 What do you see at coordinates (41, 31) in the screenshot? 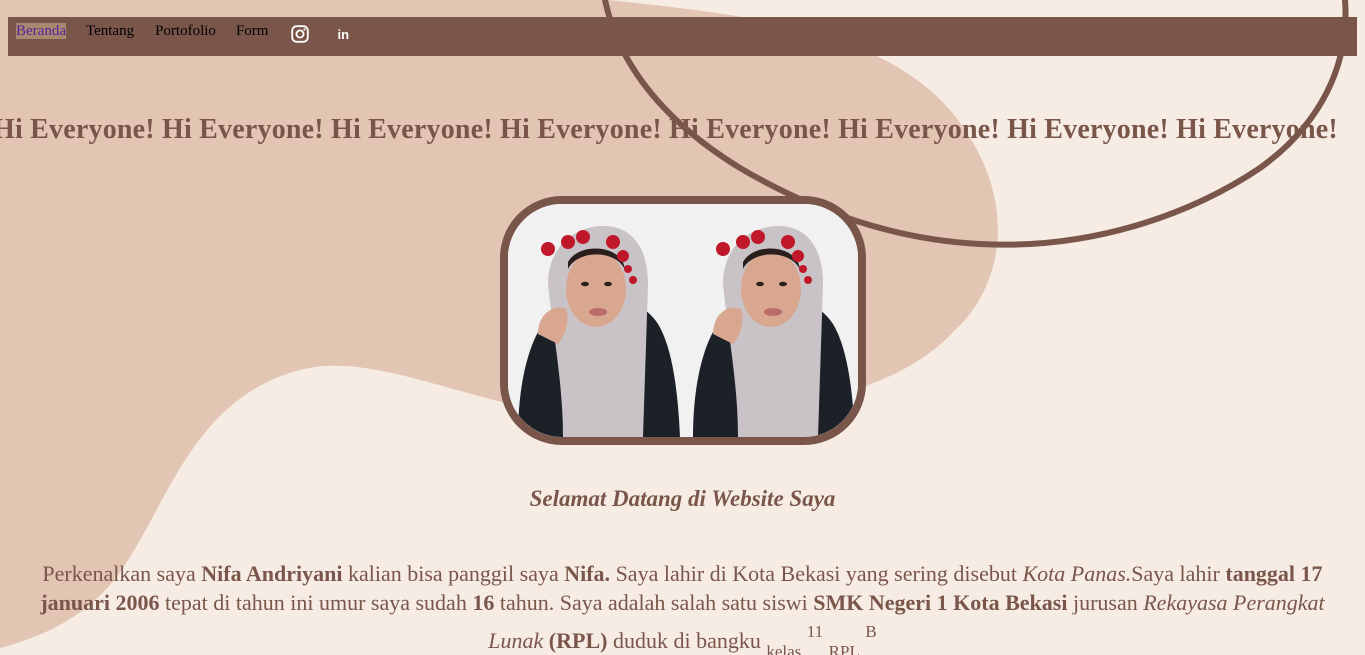
I see `nav-link-beranda: Beranda` at bounding box center [41, 31].